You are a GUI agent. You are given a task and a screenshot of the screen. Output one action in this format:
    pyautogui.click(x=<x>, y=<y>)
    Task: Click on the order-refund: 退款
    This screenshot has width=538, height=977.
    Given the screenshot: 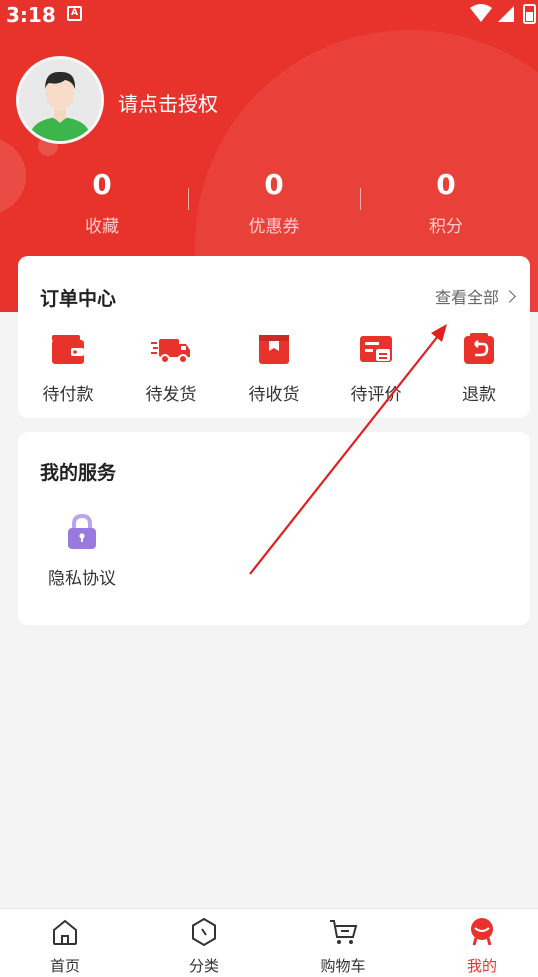 What is the action you would take?
    pyautogui.click(x=479, y=368)
    